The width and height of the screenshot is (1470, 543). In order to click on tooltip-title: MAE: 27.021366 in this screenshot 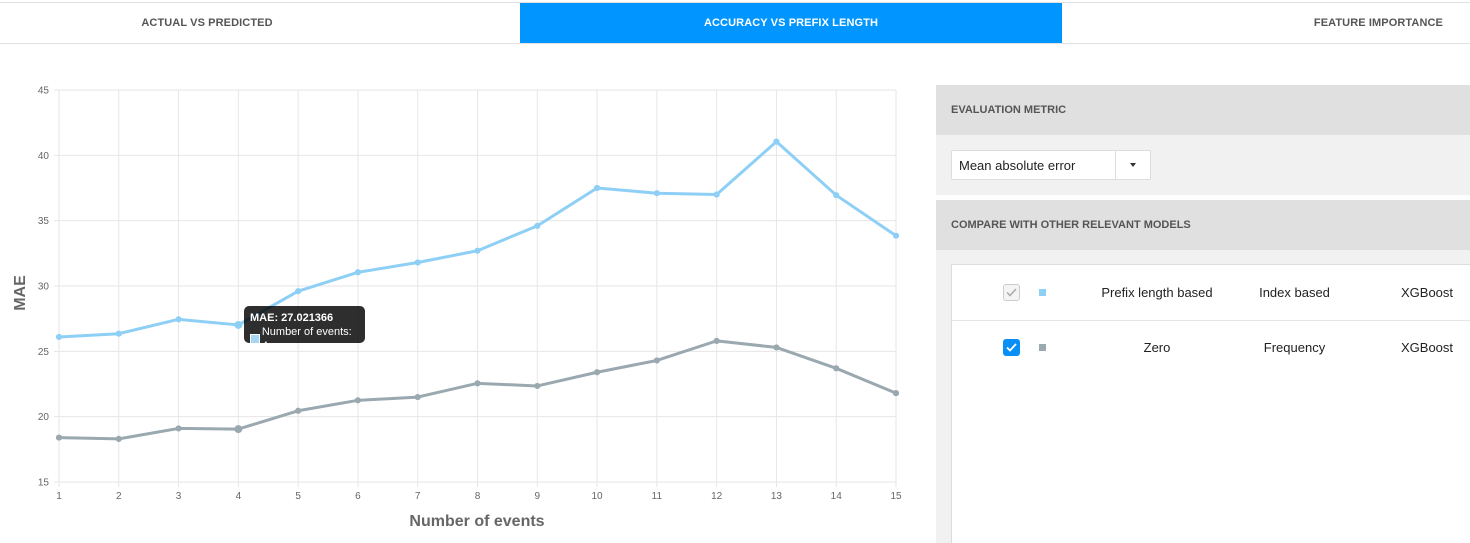, I will do `click(292, 318)`.